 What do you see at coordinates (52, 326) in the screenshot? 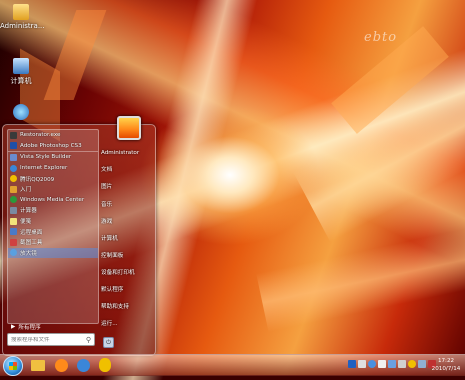
I see `all-programs-button: ▶ 所有程序` at bounding box center [52, 326].